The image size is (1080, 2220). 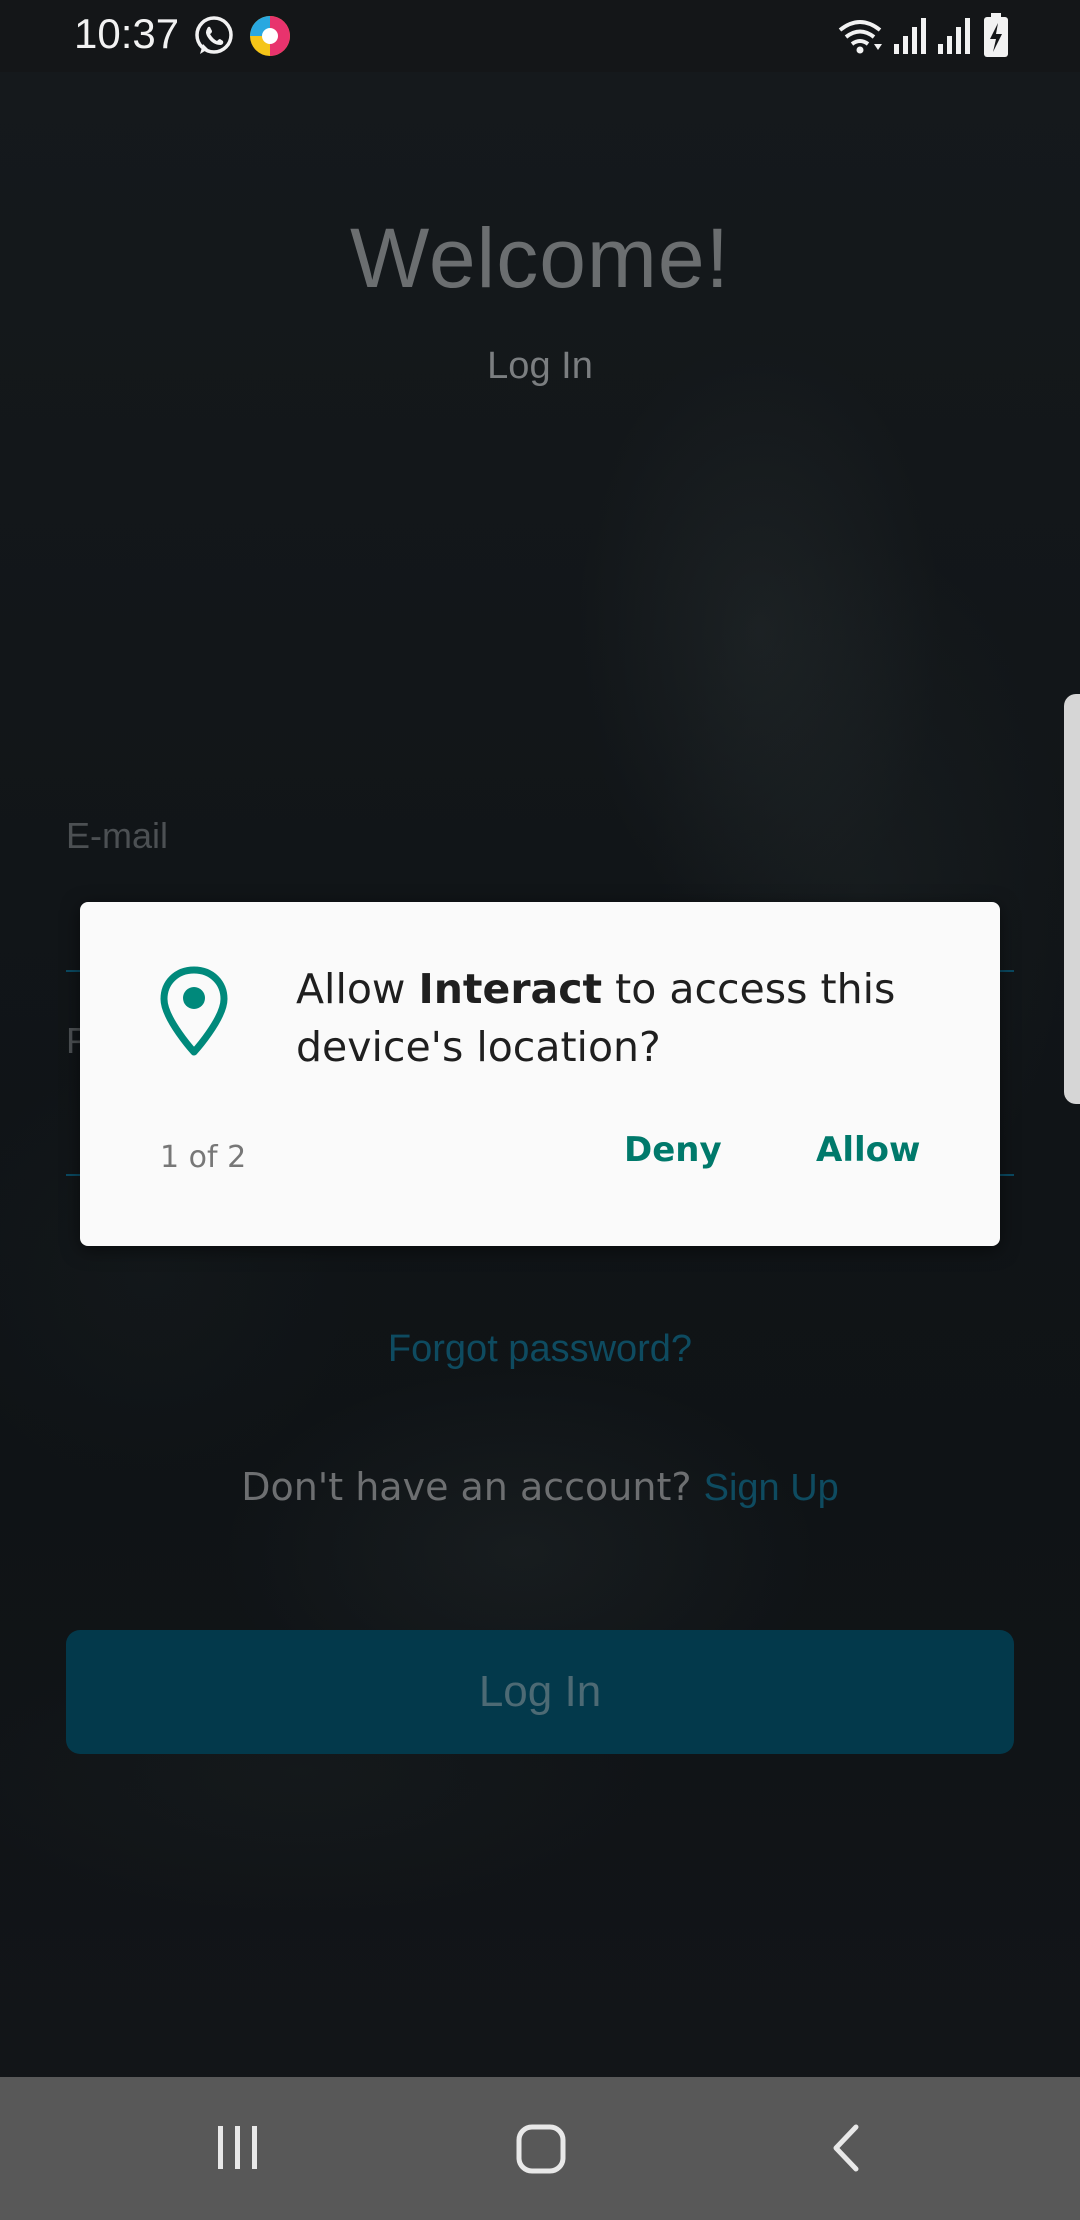 What do you see at coordinates (996, 35) in the screenshot?
I see `battery-charging-icon` at bounding box center [996, 35].